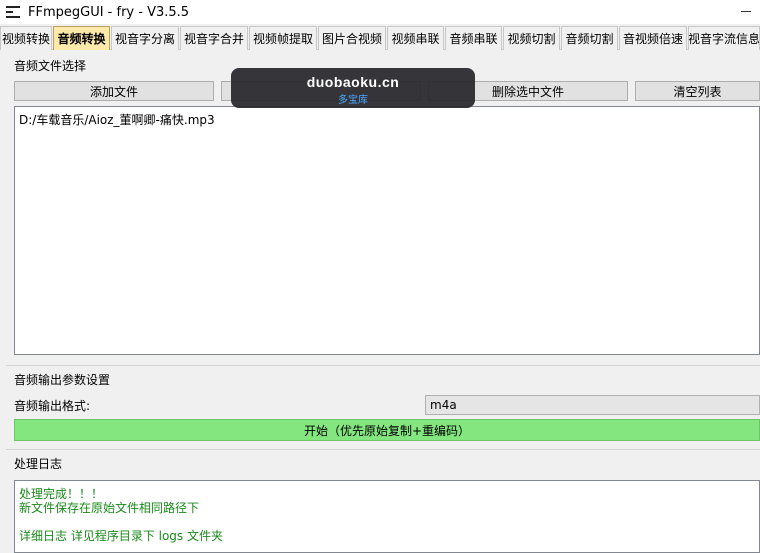 Image resolution: width=760 pixels, height=553 pixels. I want to click on tab-audio-concat: 音频串联, so click(473, 38).